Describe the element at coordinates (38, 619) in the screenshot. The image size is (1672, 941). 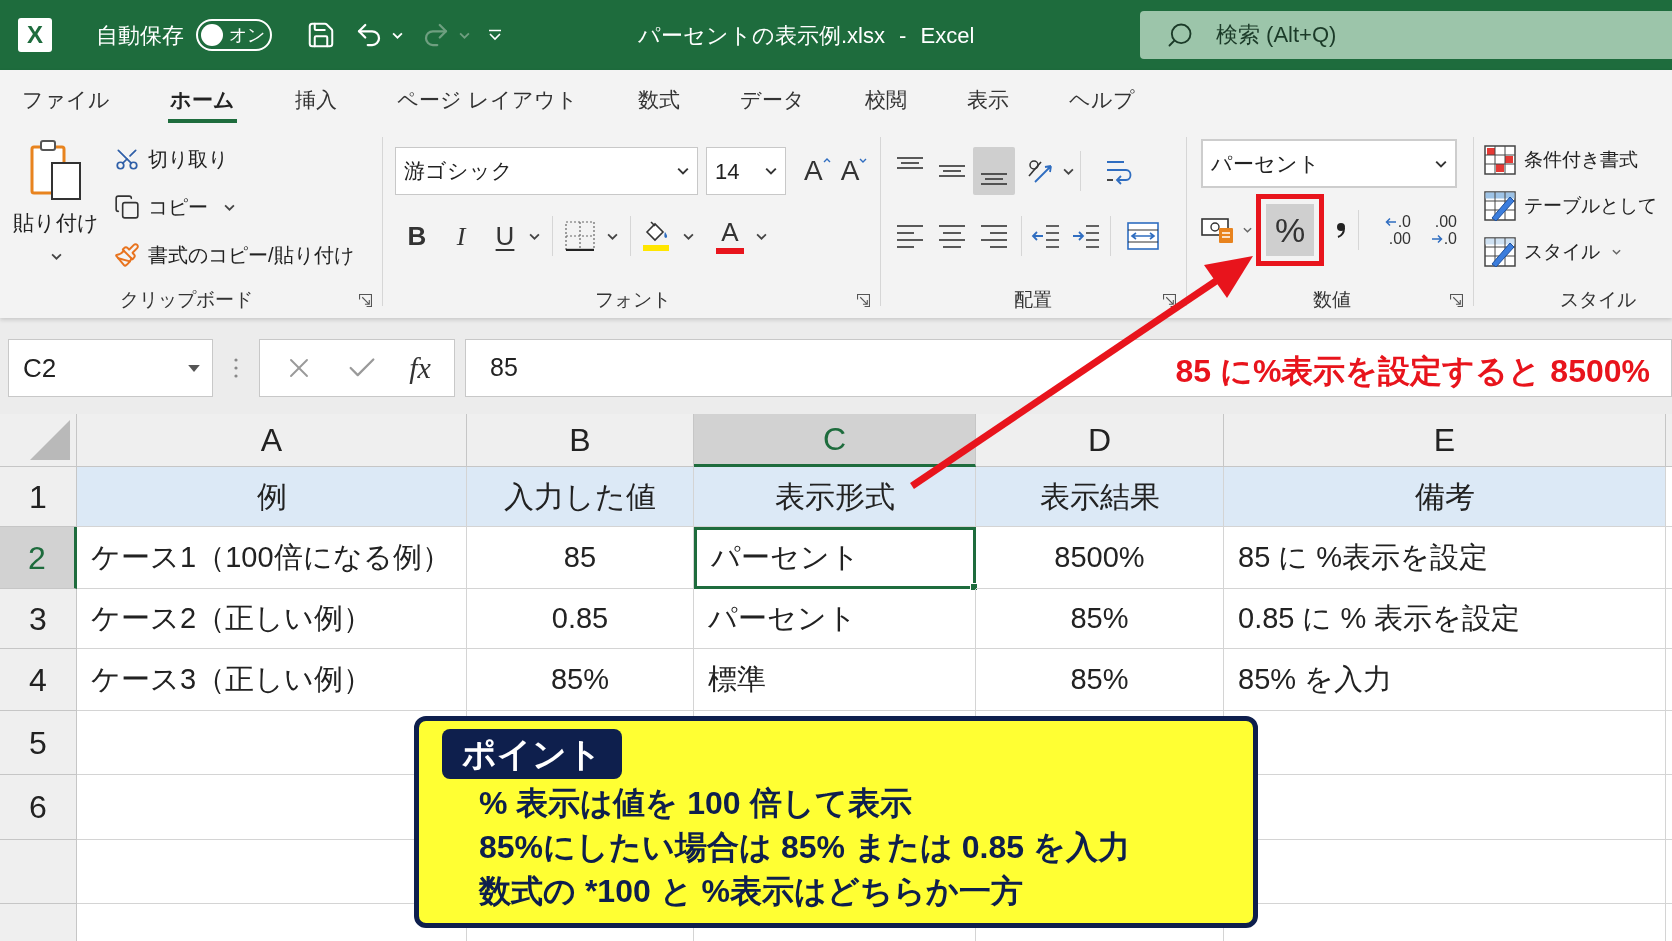
I see `row-header: 3` at that location.